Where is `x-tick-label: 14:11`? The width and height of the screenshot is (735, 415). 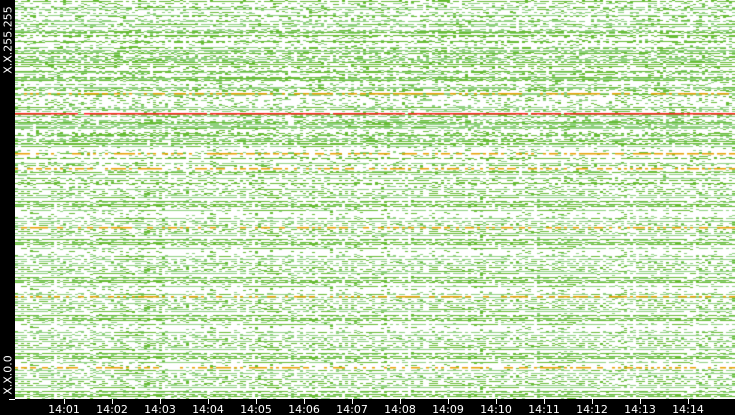
x-tick-label: 14:11 is located at coordinates (544, 409).